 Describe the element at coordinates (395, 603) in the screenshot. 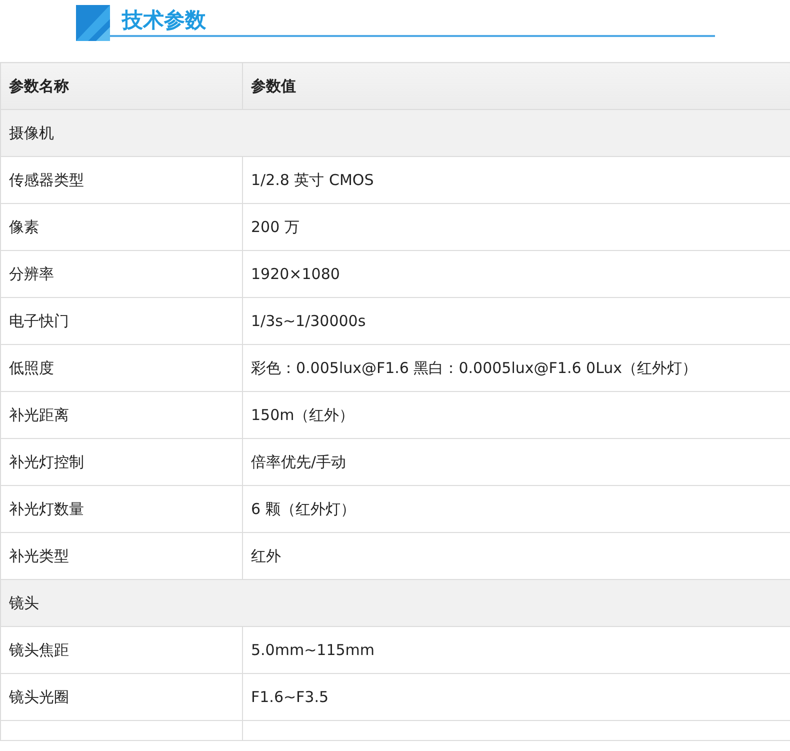

I see `section-row: 镜头` at that location.